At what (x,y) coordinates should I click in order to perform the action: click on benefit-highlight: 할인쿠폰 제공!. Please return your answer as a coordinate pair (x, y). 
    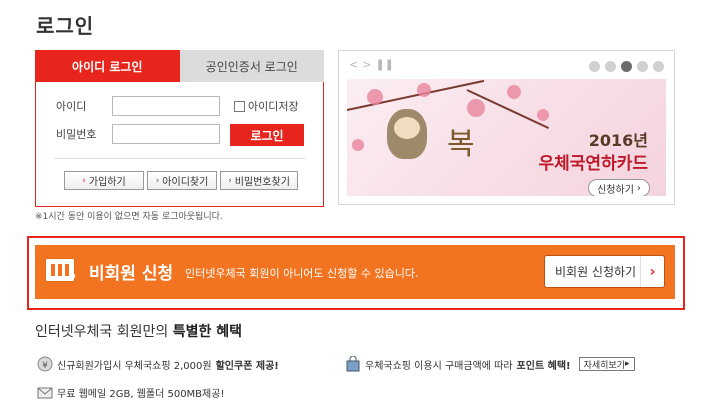
    Looking at the image, I should click on (247, 366).